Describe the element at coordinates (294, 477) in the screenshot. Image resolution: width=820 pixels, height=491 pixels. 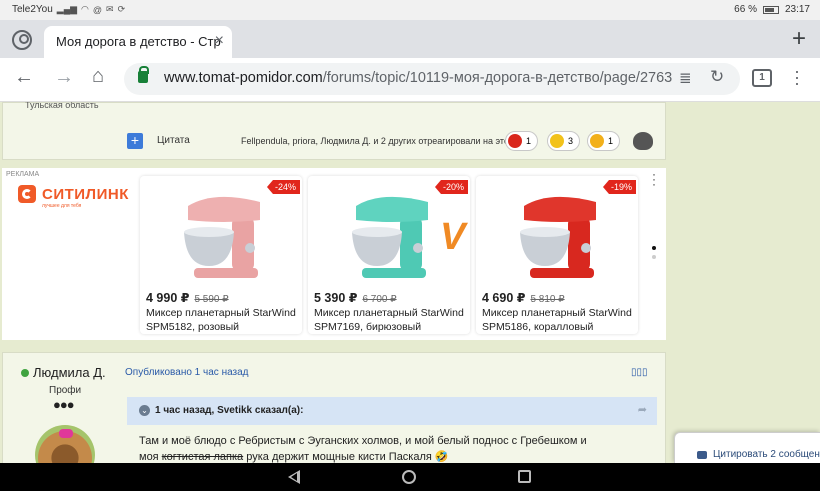
I see `nav-back-icon` at that location.